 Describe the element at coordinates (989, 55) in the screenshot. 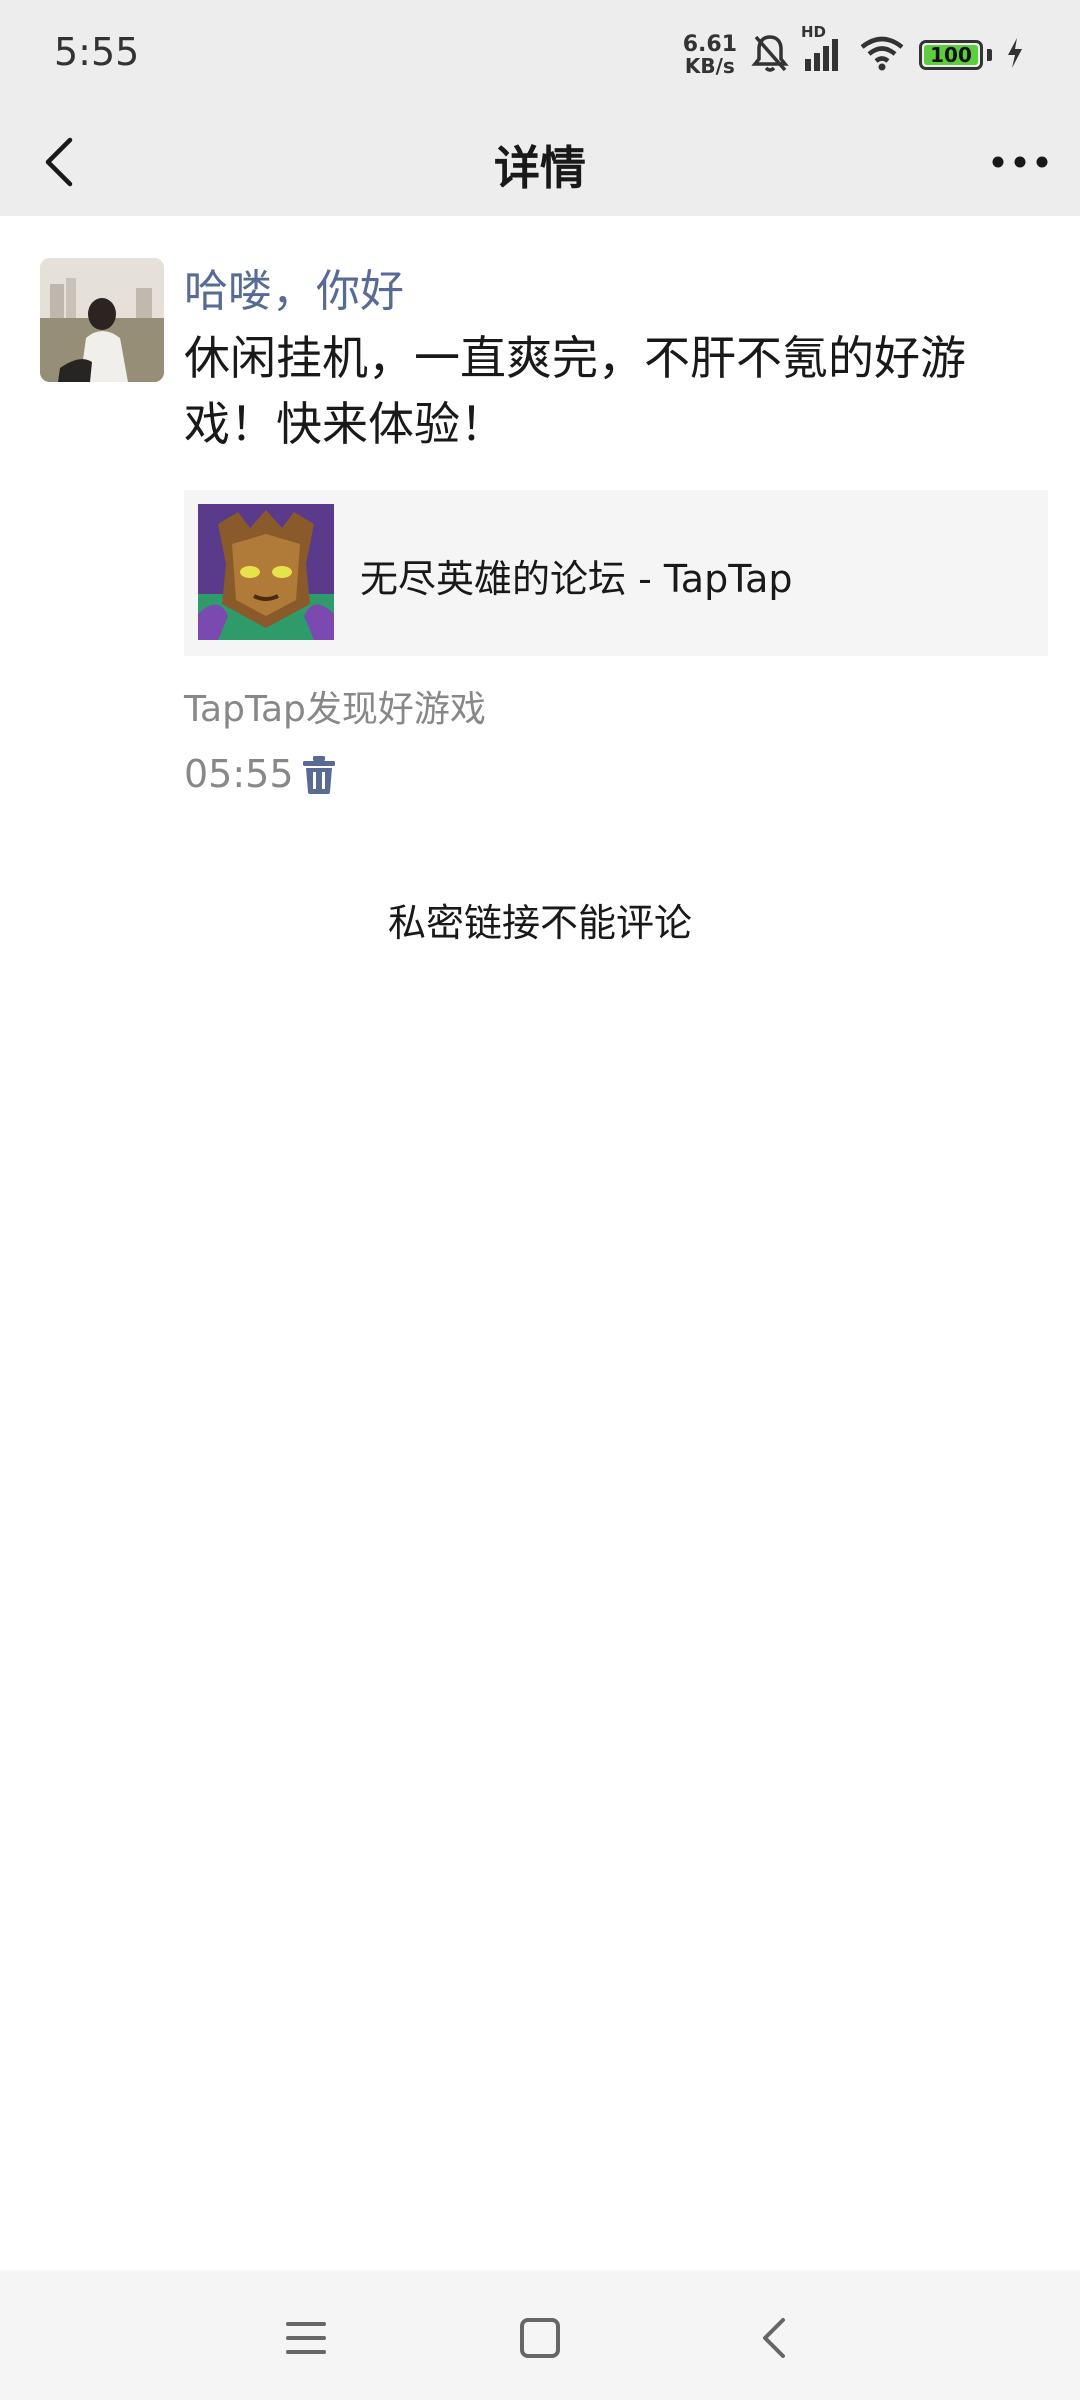

I see `battery-cap` at that location.